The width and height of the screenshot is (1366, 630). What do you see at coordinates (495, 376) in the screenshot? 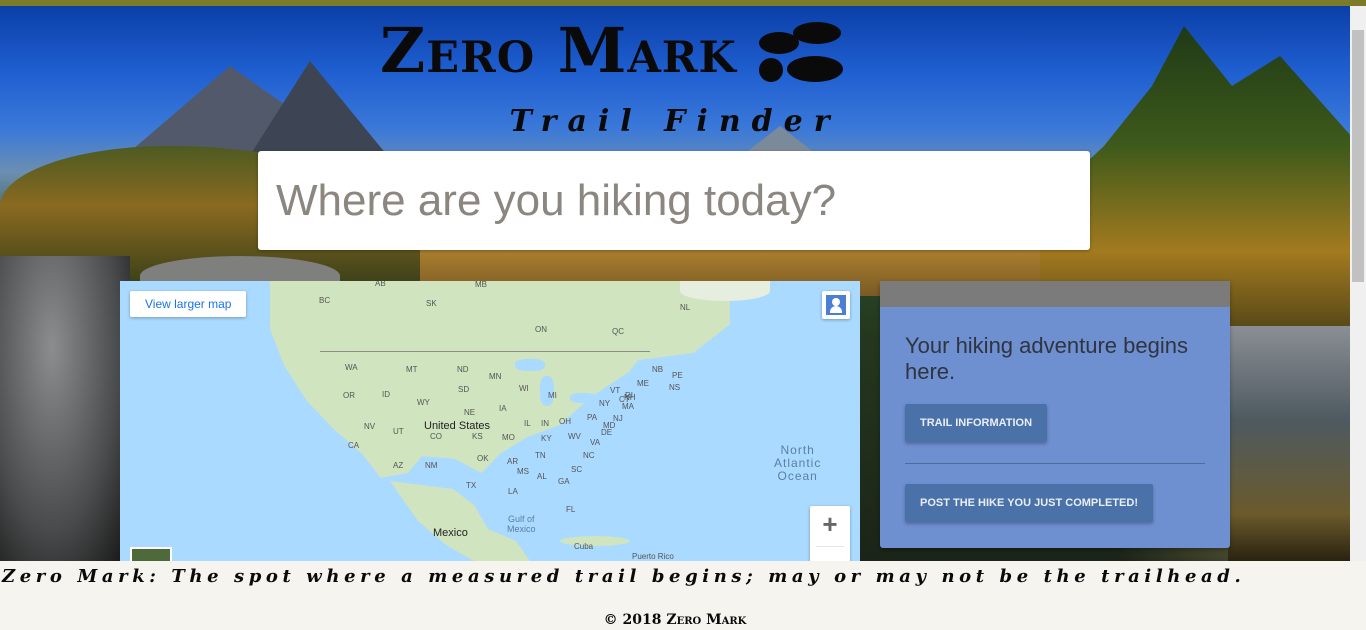
I see `map-label: MN` at bounding box center [495, 376].